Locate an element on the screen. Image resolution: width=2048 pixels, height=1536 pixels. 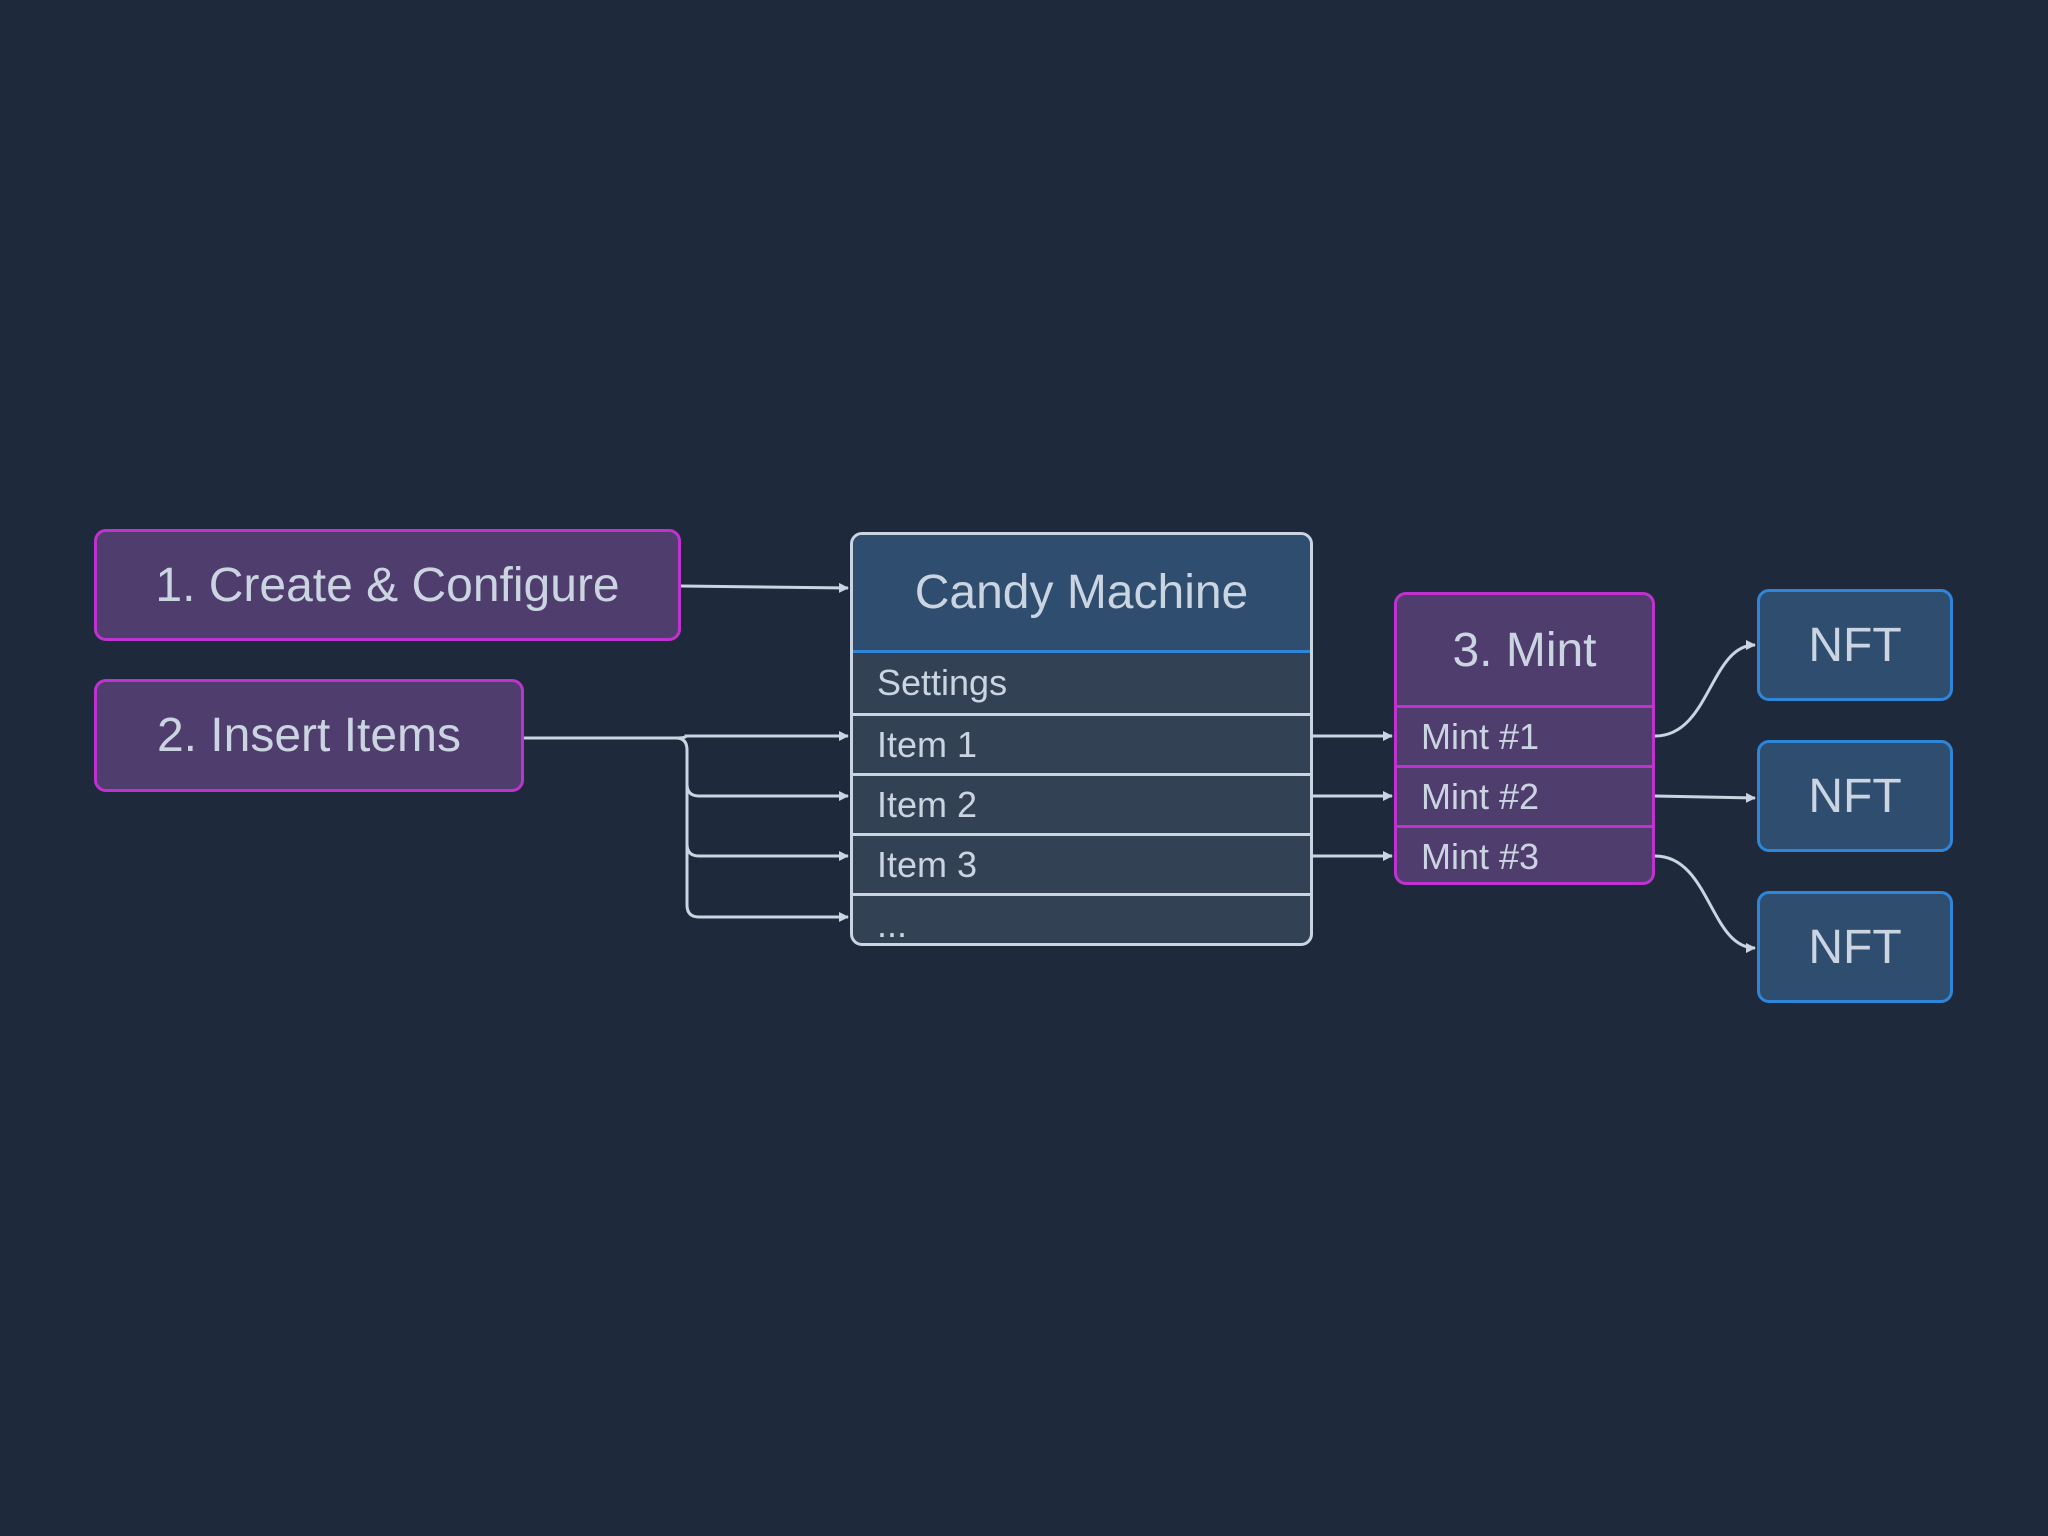
nft-node-2-label: NFT is located at coordinates (1855, 796).